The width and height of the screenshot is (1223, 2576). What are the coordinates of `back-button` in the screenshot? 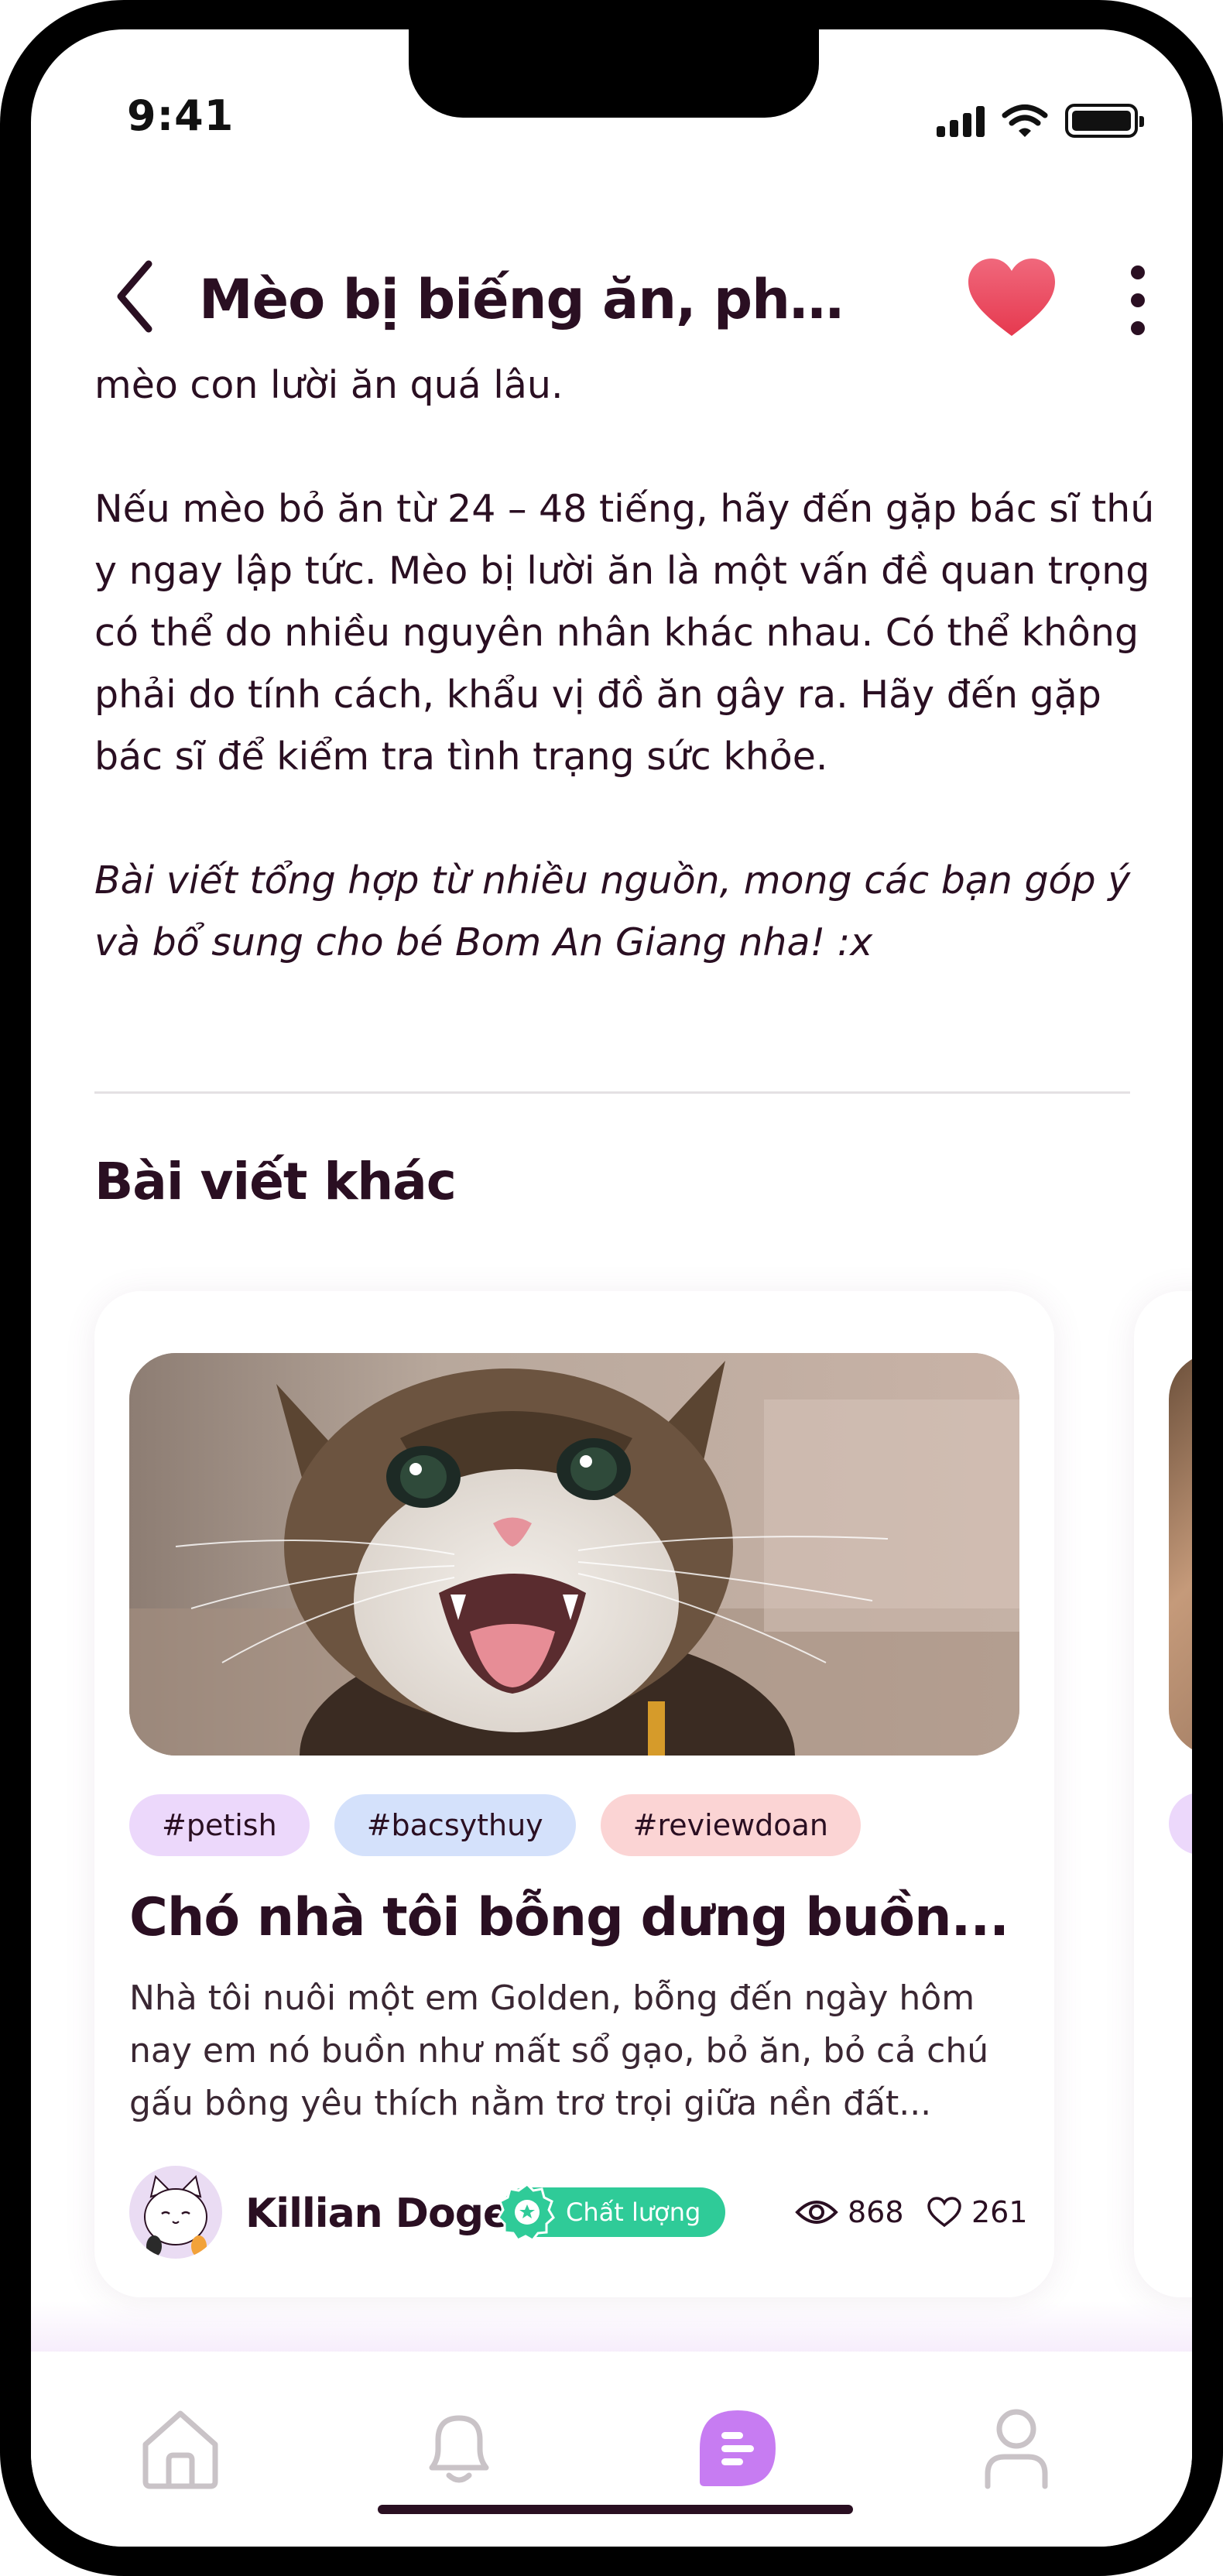 It's located at (134, 296).